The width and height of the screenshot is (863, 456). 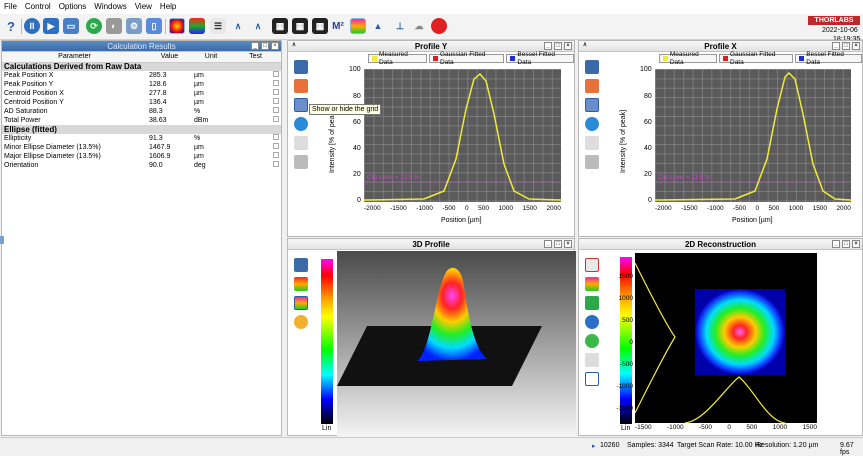 I want to click on menu-view: View, so click(x=143, y=7).